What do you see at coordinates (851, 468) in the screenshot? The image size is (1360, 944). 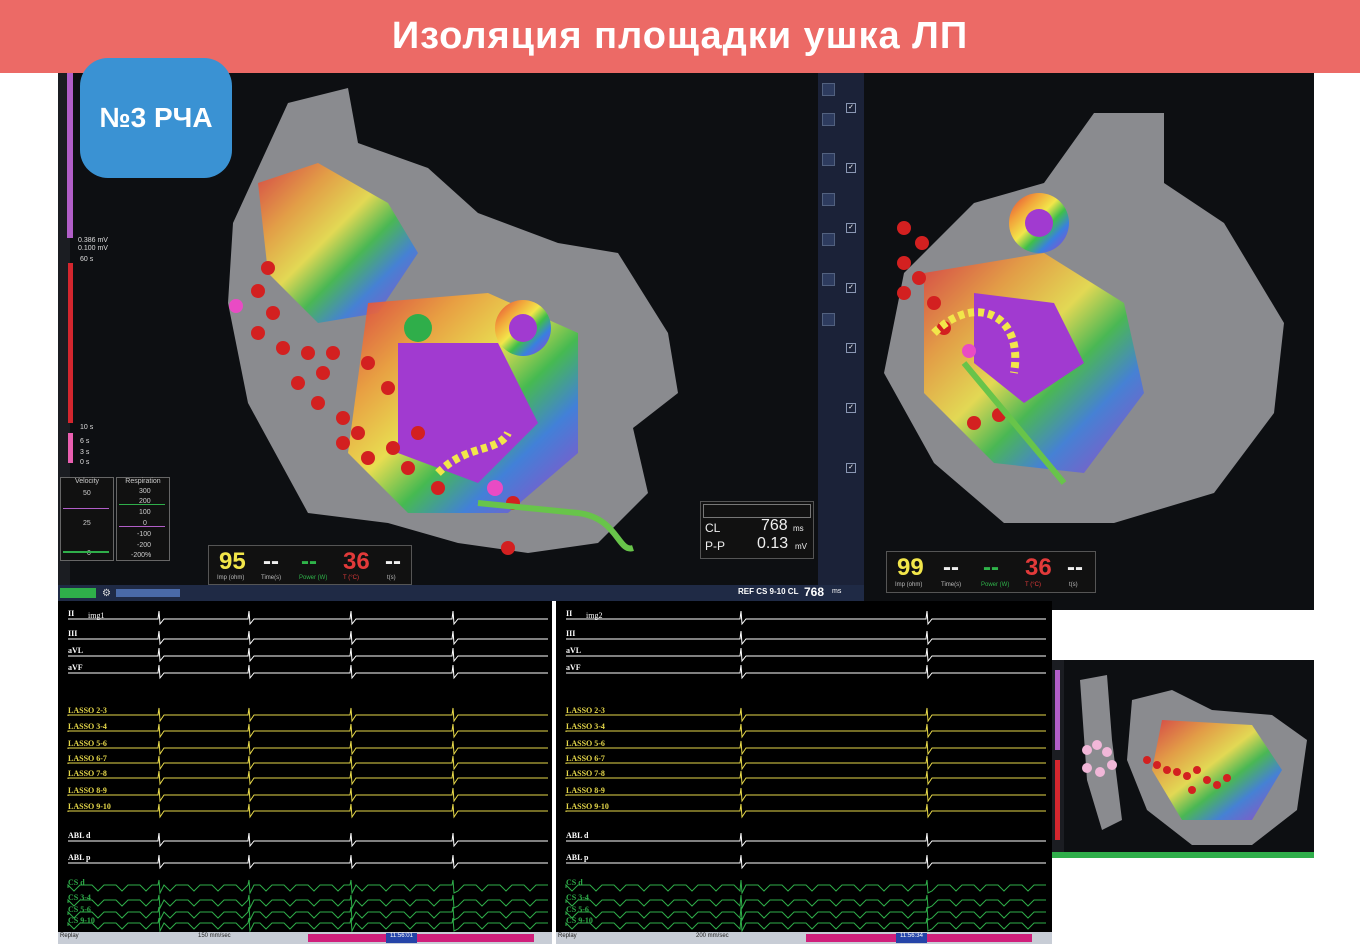 I see `visibility-check-7: ✓` at bounding box center [851, 468].